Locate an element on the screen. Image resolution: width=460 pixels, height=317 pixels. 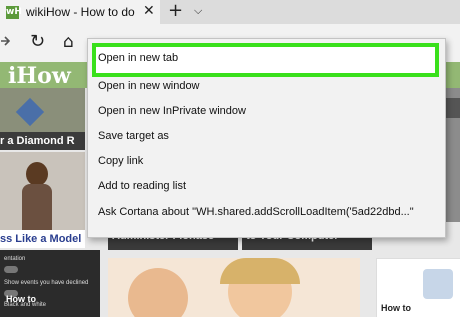
settings-line: Show events you have declined is located at coordinates (46, 283).